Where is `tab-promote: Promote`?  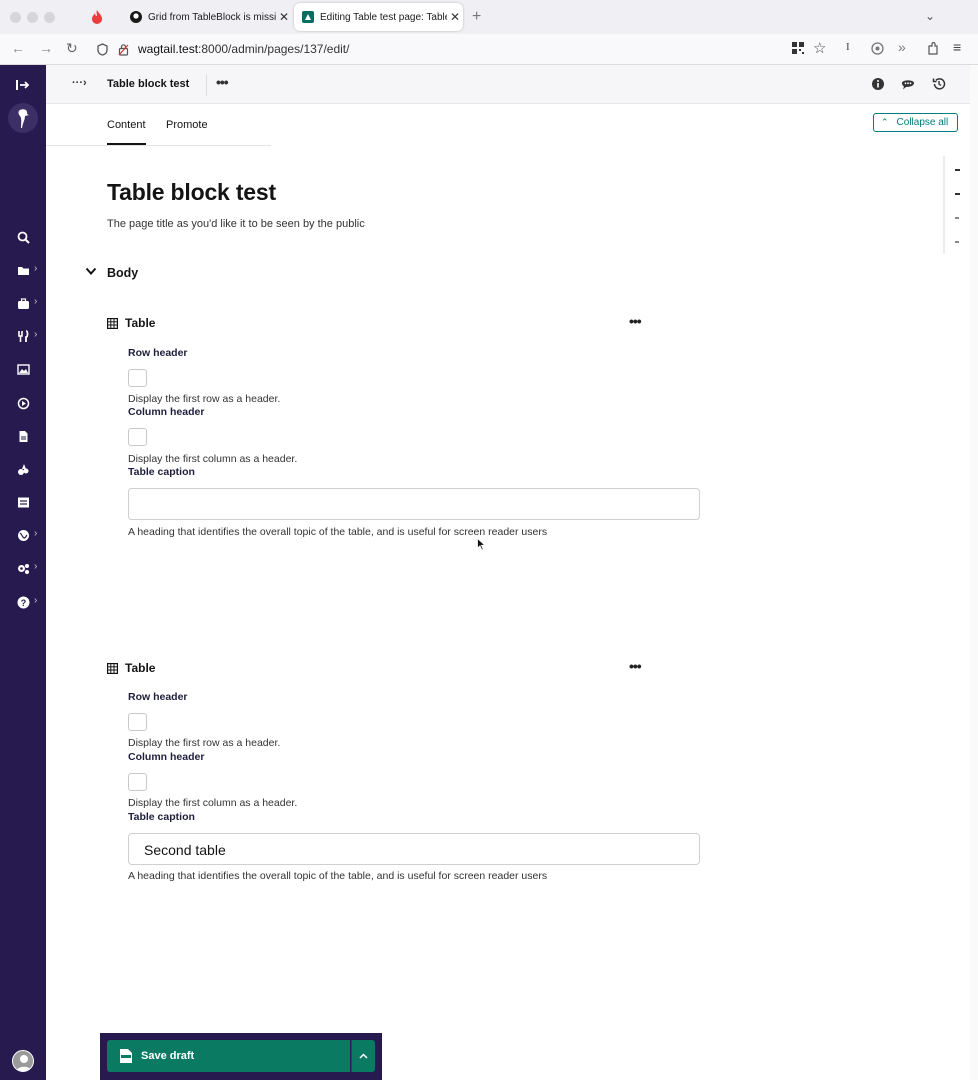 tab-promote: Promote is located at coordinates (187, 125).